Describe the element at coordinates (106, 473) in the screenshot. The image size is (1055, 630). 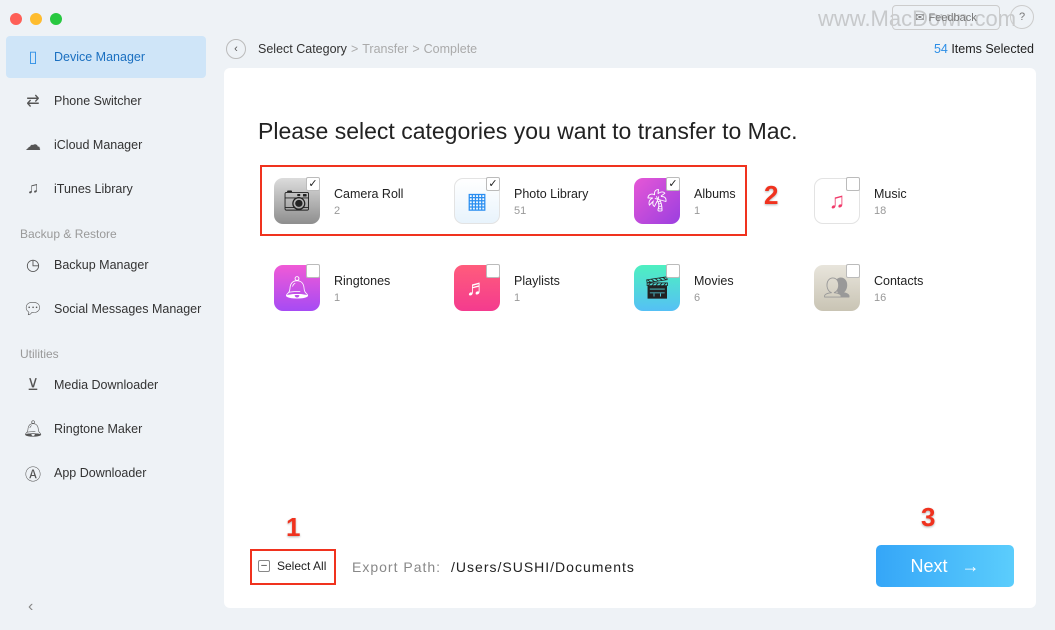
I see `sidebar-item-app-downloader: Ⓐ App Downloader` at that location.